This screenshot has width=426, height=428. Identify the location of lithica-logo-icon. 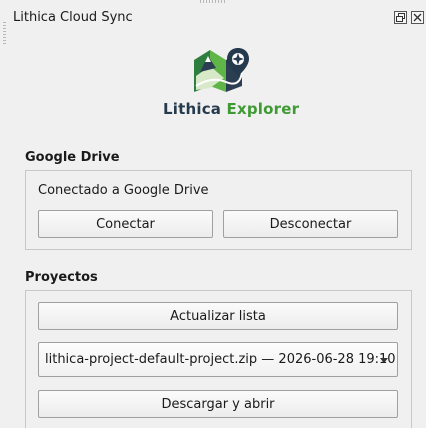
(221, 70).